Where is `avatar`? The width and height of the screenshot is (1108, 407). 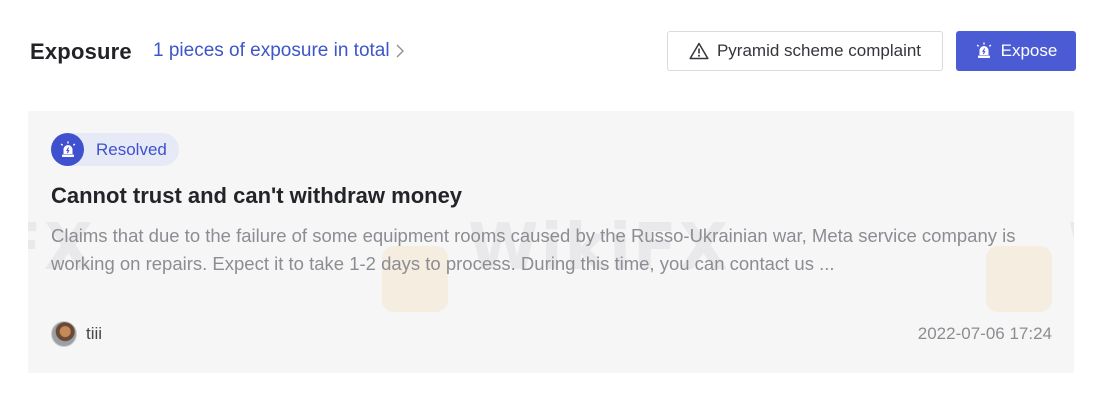 avatar is located at coordinates (64, 334).